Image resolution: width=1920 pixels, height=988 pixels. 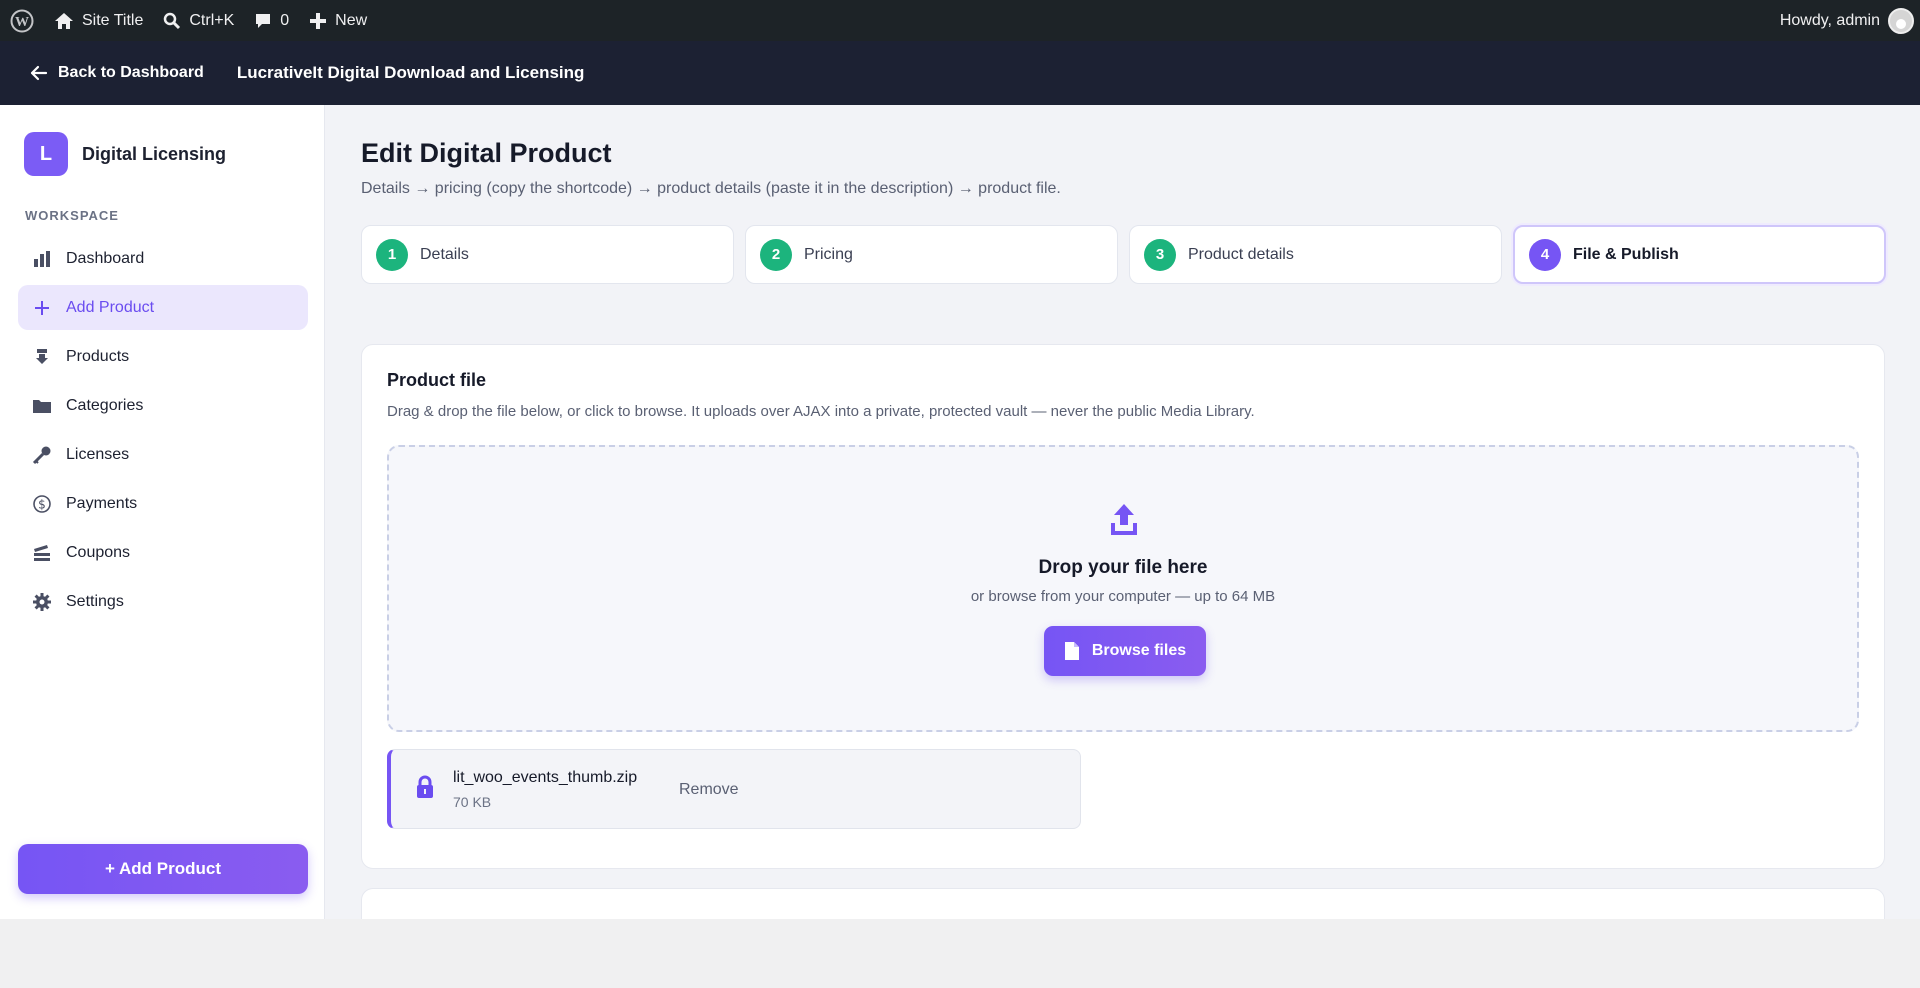 I want to click on upload-icon, so click(x=1124, y=522).